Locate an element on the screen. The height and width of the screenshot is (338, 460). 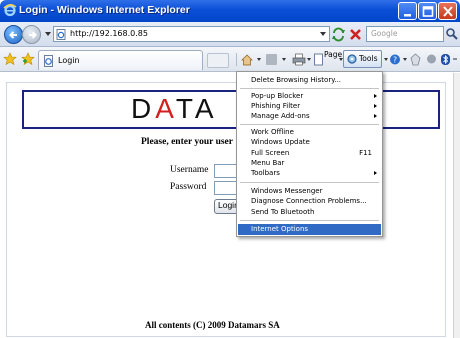
print-icon is located at coordinates (299, 59).